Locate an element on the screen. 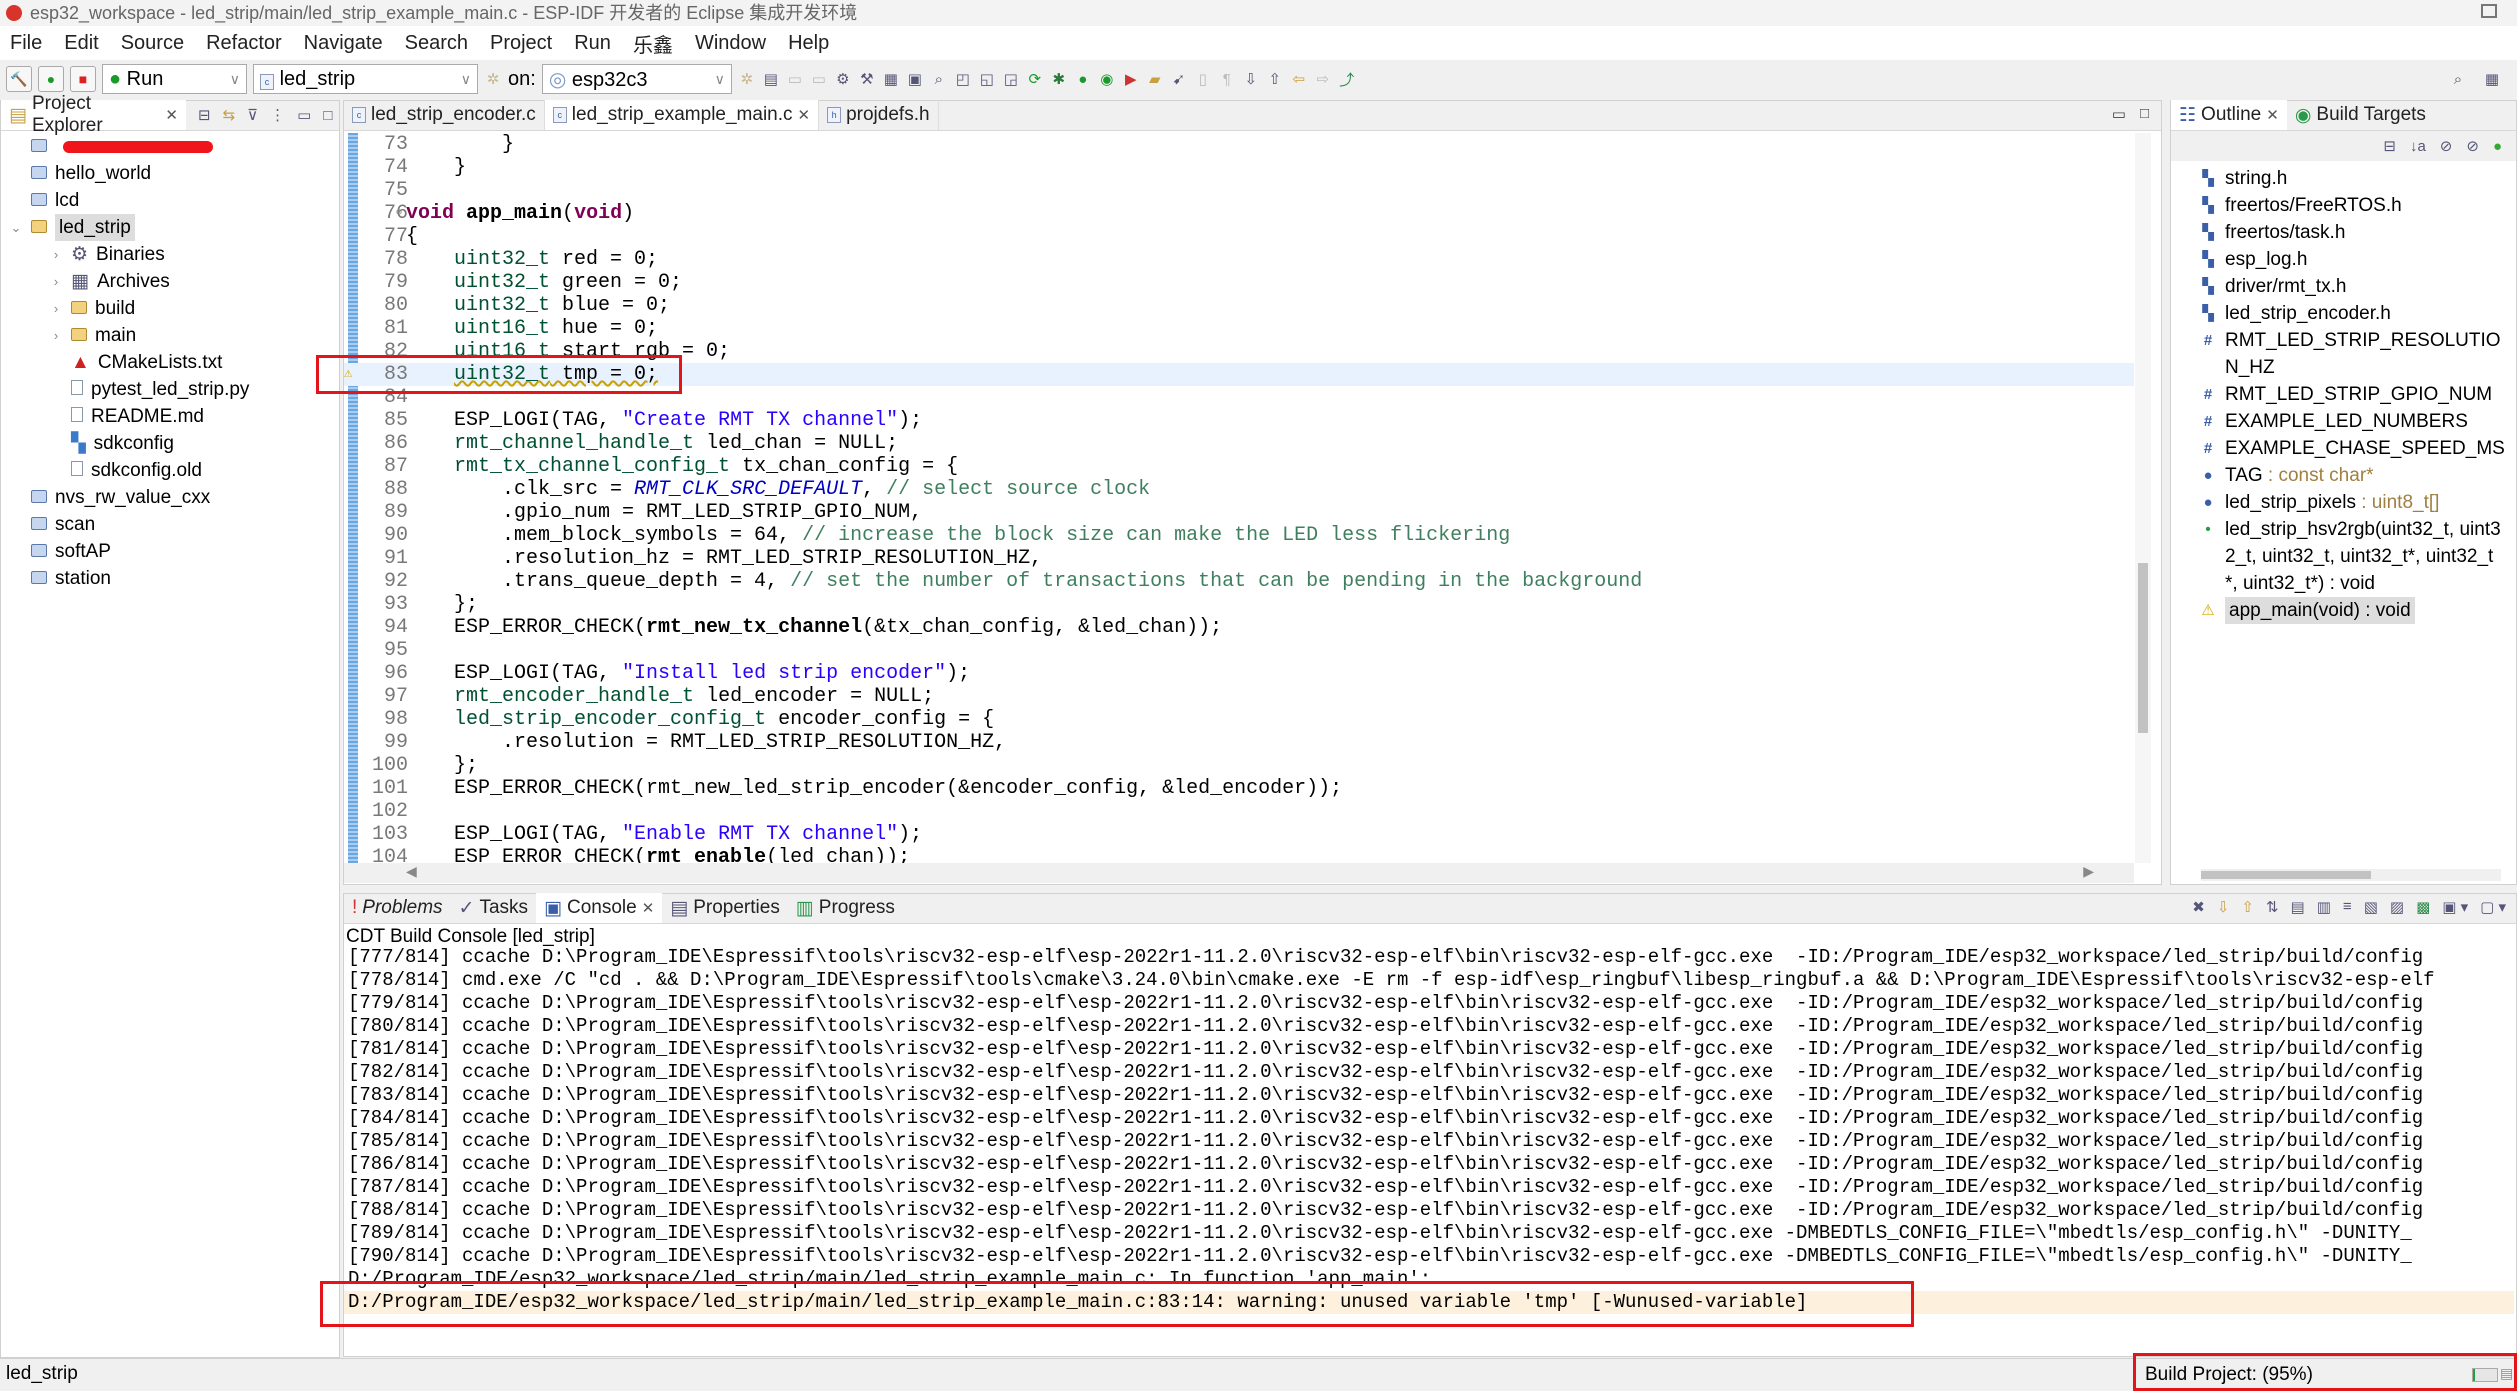 This screenshot has width=2517, height=1391. settings-icon: ⚙ is located at coordinates (843, 79).